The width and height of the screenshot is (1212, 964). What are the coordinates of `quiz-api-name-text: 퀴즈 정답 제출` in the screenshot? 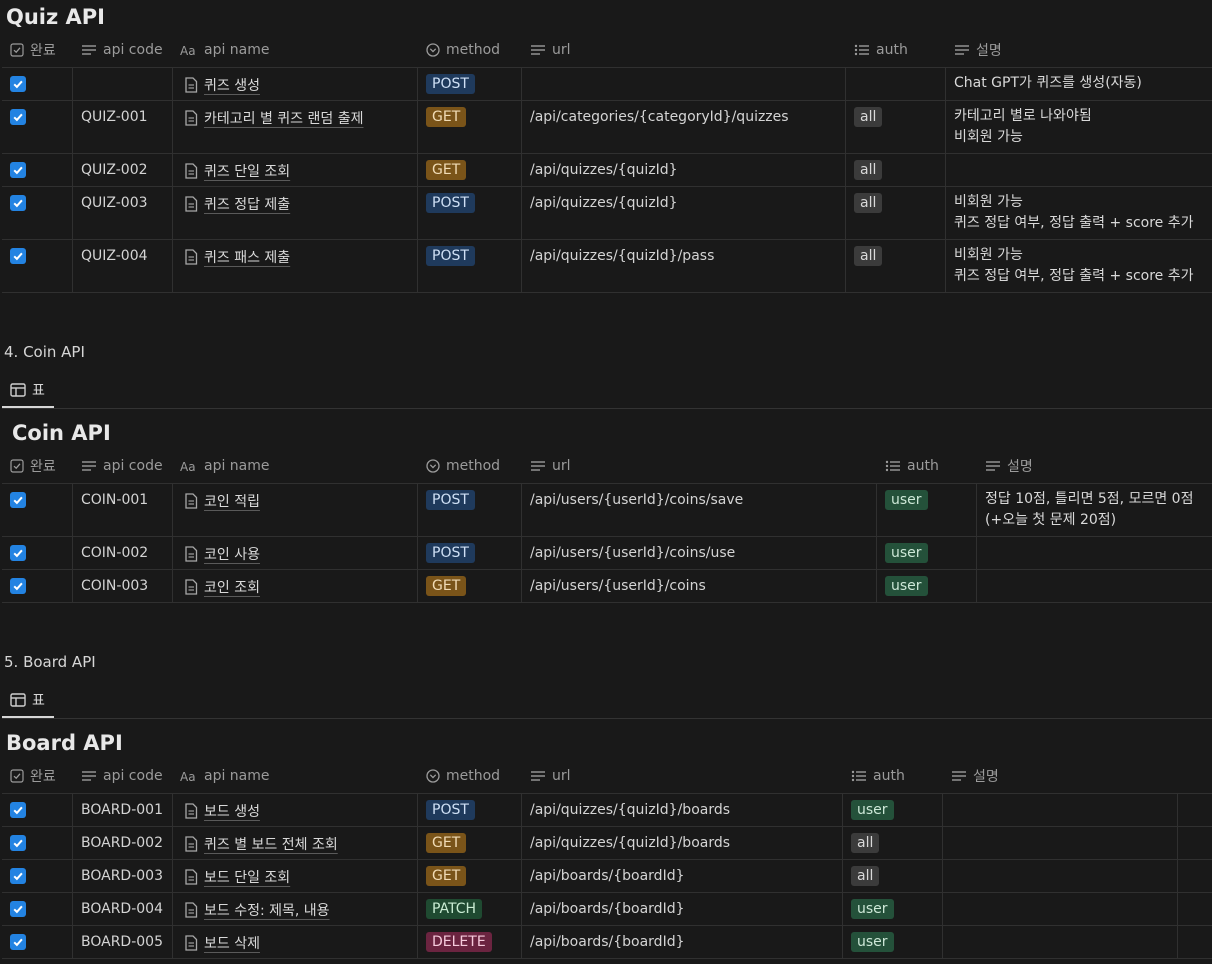 It's located at (247, 204).